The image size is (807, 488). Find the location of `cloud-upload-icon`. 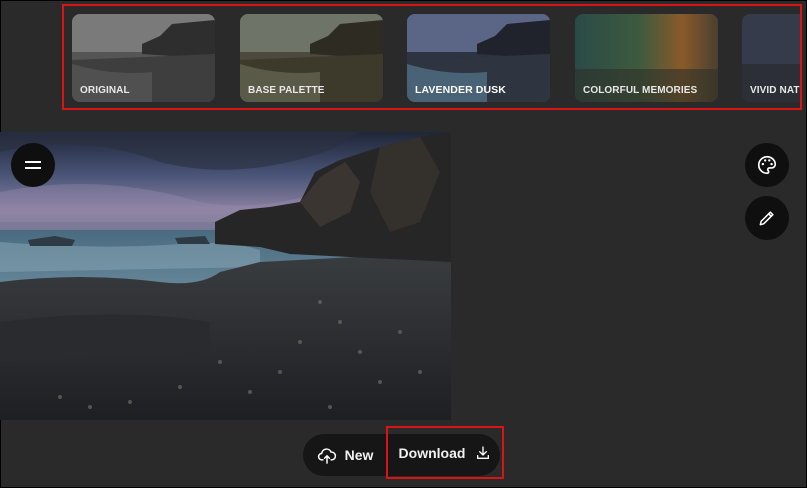

cloud-upload-icon is located at coordinates (326, 456).